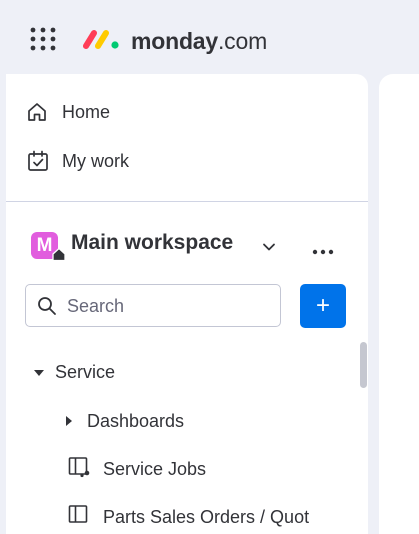 This screenshot has width=419, height=534. Describe the element at coordinates (85, 371) in the screenshot. I see `tree-item-label: Service` at that location.